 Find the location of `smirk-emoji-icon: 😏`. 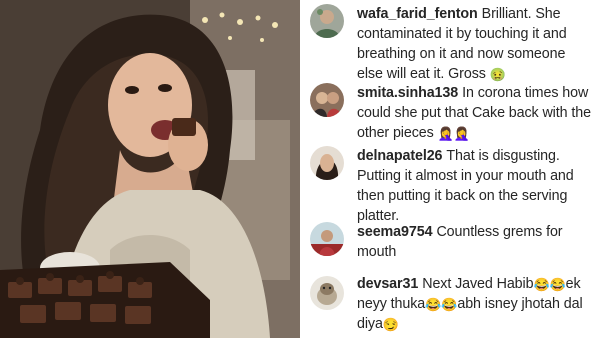

smirk-emoji-icon: 😏 is located at coordinates (390, 324).